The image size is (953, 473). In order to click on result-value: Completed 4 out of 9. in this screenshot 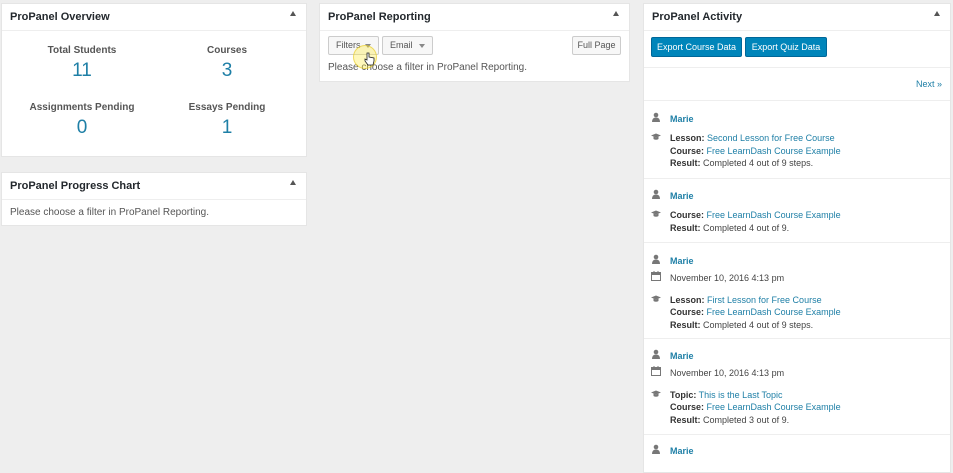, I will do `click(746, 228)`.